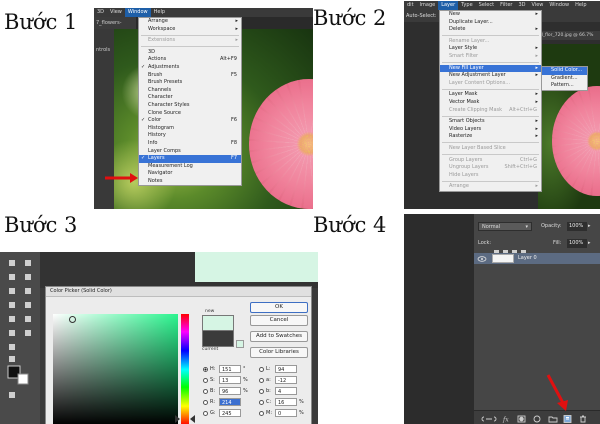 This screenshot has height=424, width=600. What do you see at coordinates (490, 57) in the screenshot?
I see `menu-item-smart-filter: Smart Filter ▸` at bounding box center [490, 57].